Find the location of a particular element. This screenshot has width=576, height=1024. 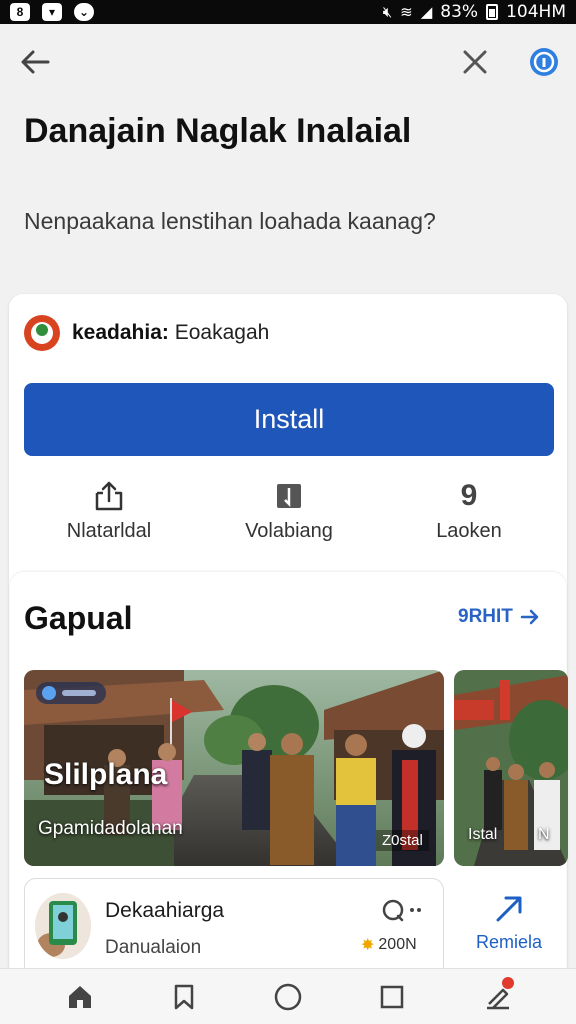

message-notification-icon: ⌄ is located at coordinates (84, 12).